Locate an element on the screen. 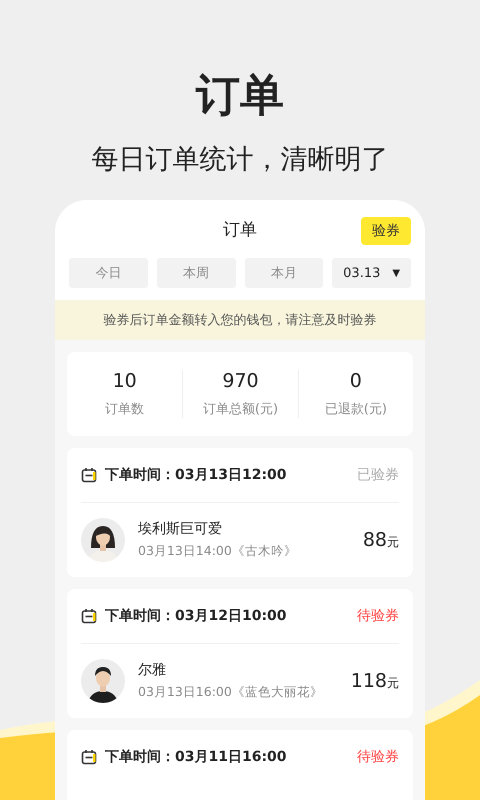 The width and height of the screenshot is (480, 800). stat-value: 10 is located at coordinates (124, 381).